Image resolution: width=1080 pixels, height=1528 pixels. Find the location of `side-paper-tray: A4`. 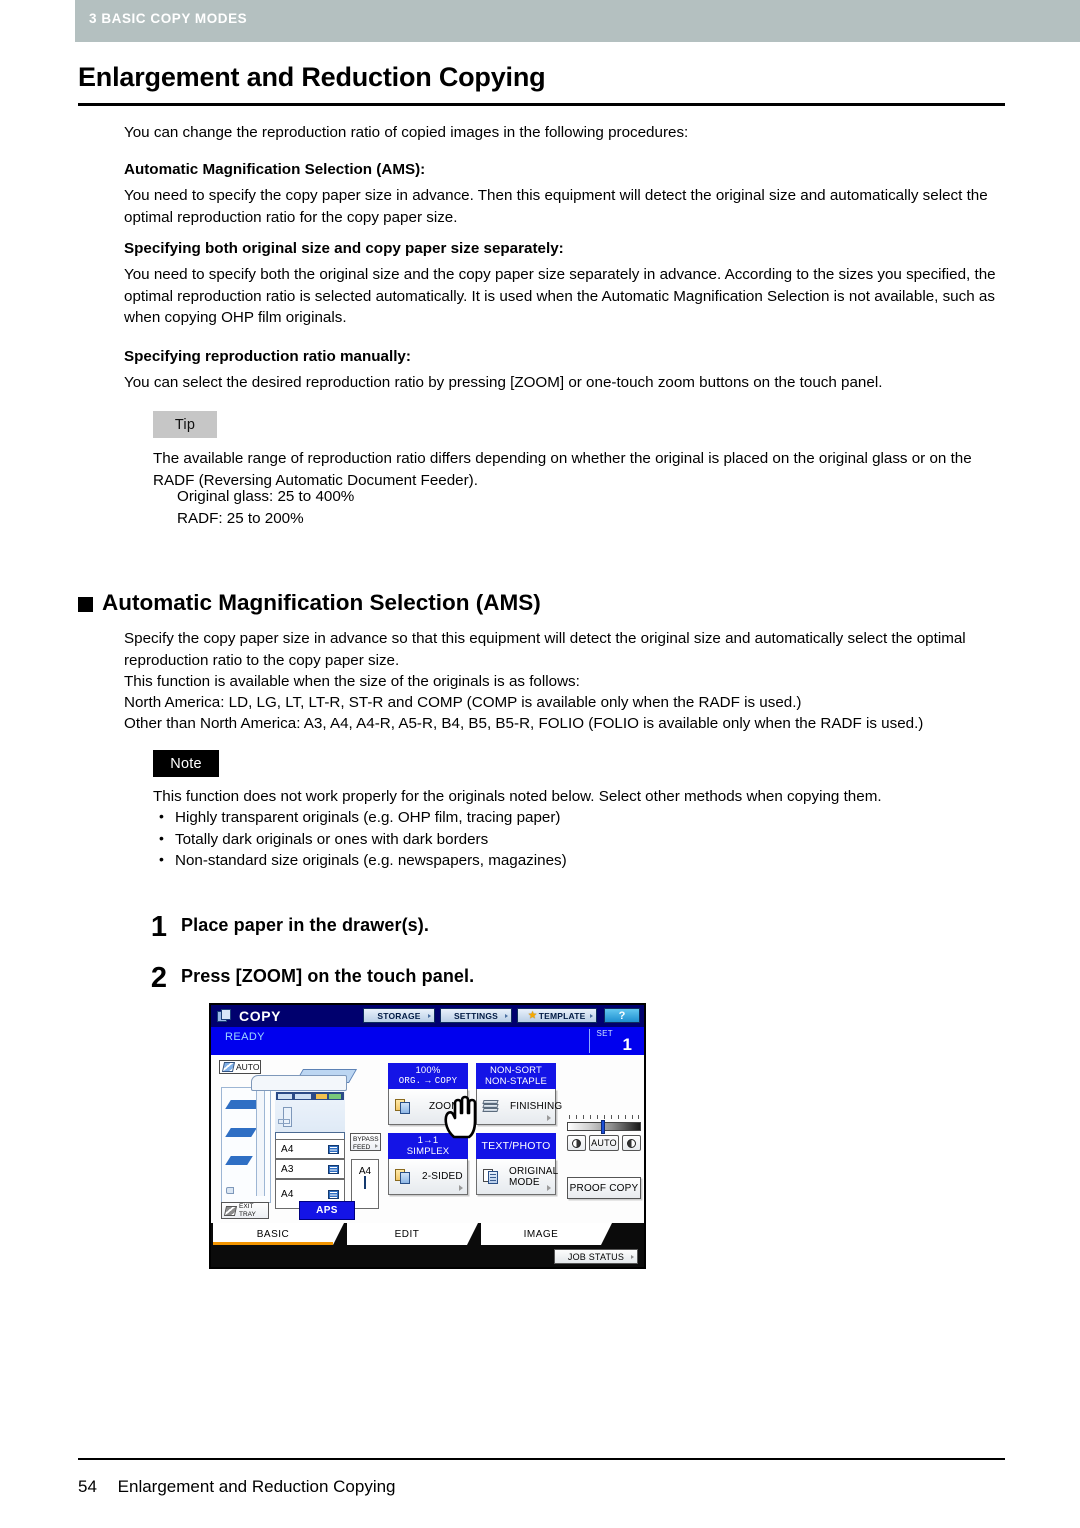

side-paper-tray: A4 is located at coordinates (365, 1184).